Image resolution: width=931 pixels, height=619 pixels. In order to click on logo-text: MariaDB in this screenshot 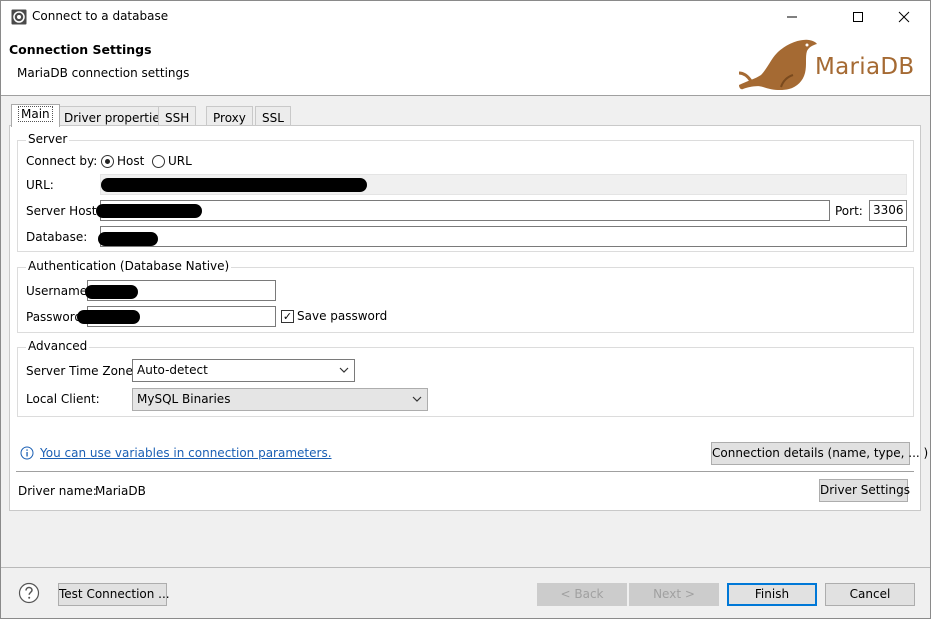, I will do `click(865, 67)`.